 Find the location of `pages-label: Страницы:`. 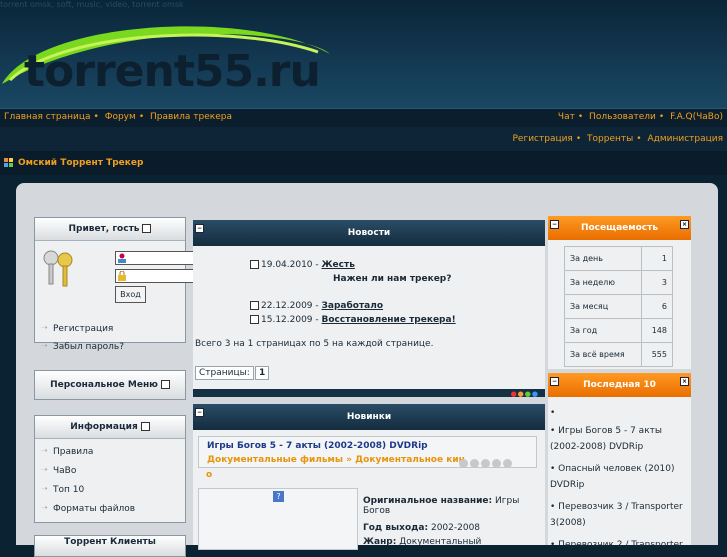

pages-label: Страницы: is located at coordinates (224, 373).